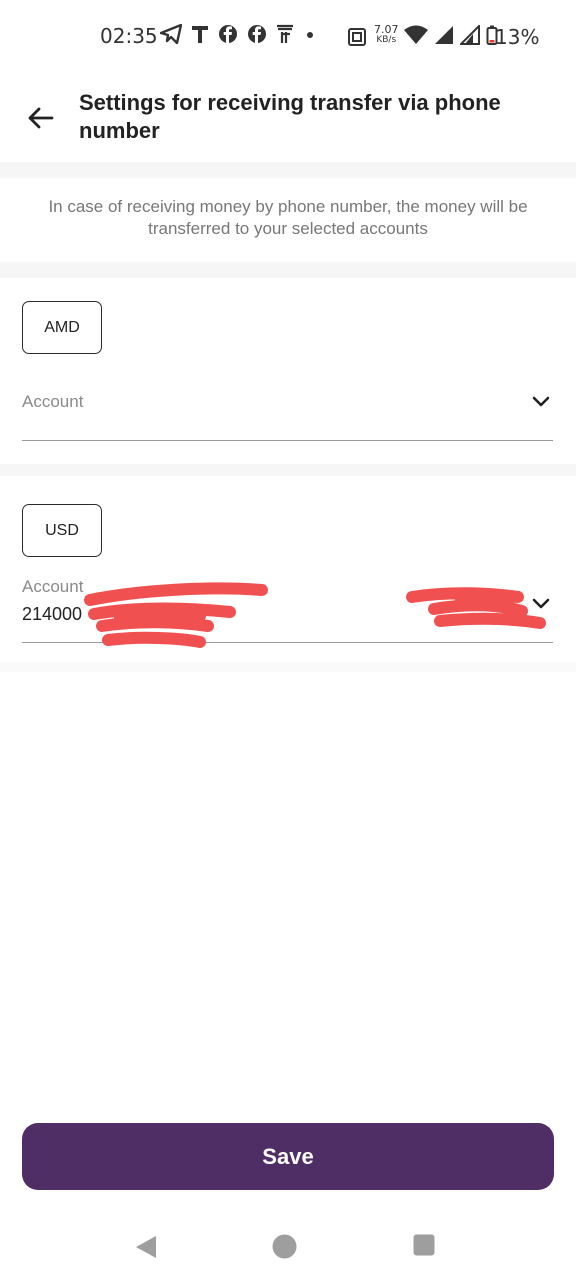 The height and width of the screenshot is (1280, 576). Describe the element at coordinates (470, 35) in the screenshot. I see `signal-r-icon` at that location.